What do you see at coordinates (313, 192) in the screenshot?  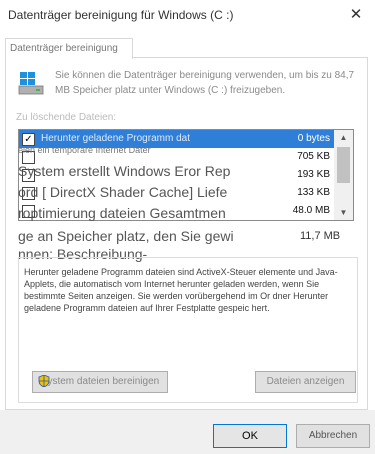 I see `list-item-size: 133 KB` at bounding box center [313, 192].